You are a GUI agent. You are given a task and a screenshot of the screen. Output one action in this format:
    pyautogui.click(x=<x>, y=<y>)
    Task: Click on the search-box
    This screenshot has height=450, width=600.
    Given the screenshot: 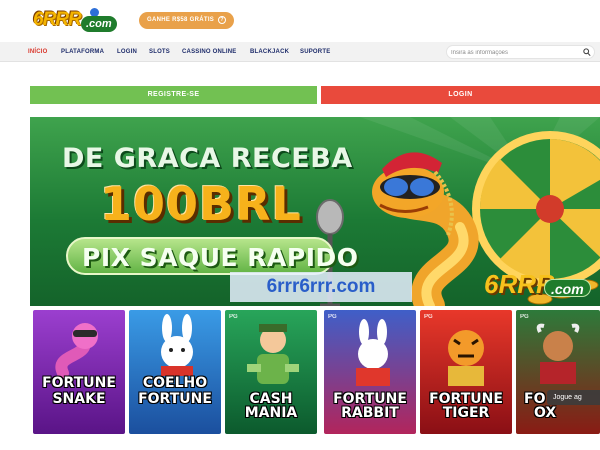 What is the action you would take?
    pyautogui.click(x=520, y=52)
    